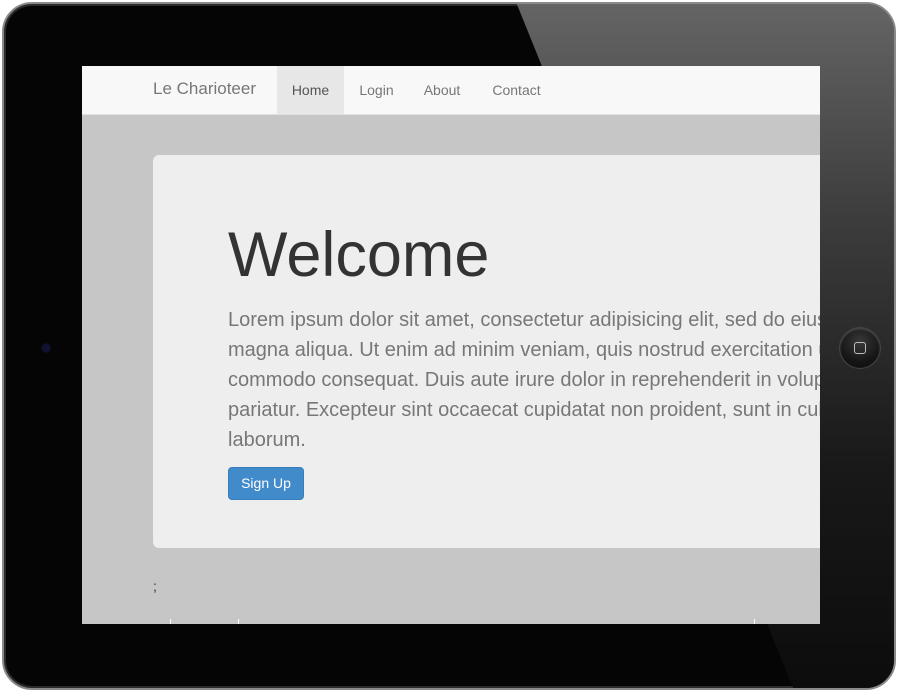 Image resolution: width=900 pixels, height=696 pixels. I want to click on stray-text: ;, so click(155, 586).